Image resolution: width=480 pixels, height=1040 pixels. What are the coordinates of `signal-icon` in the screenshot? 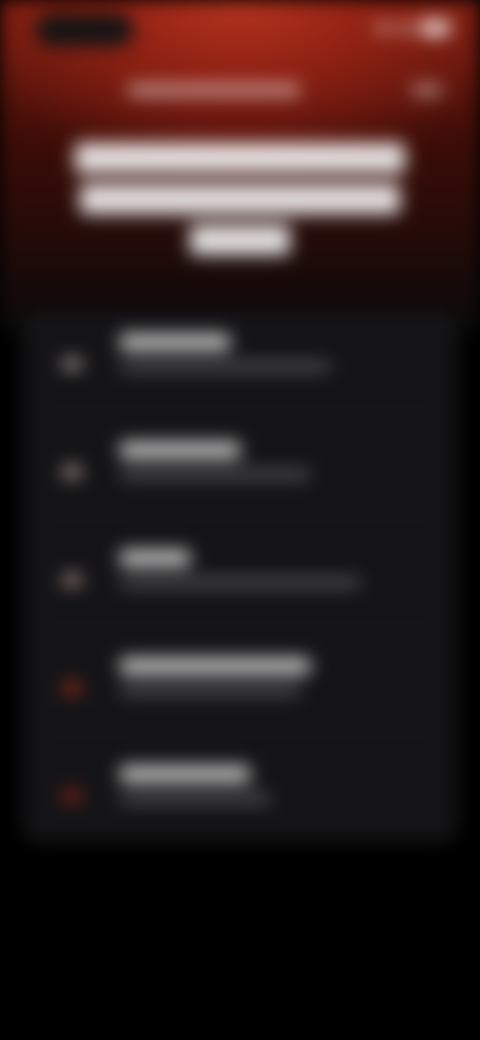 It's located at (383, 28).